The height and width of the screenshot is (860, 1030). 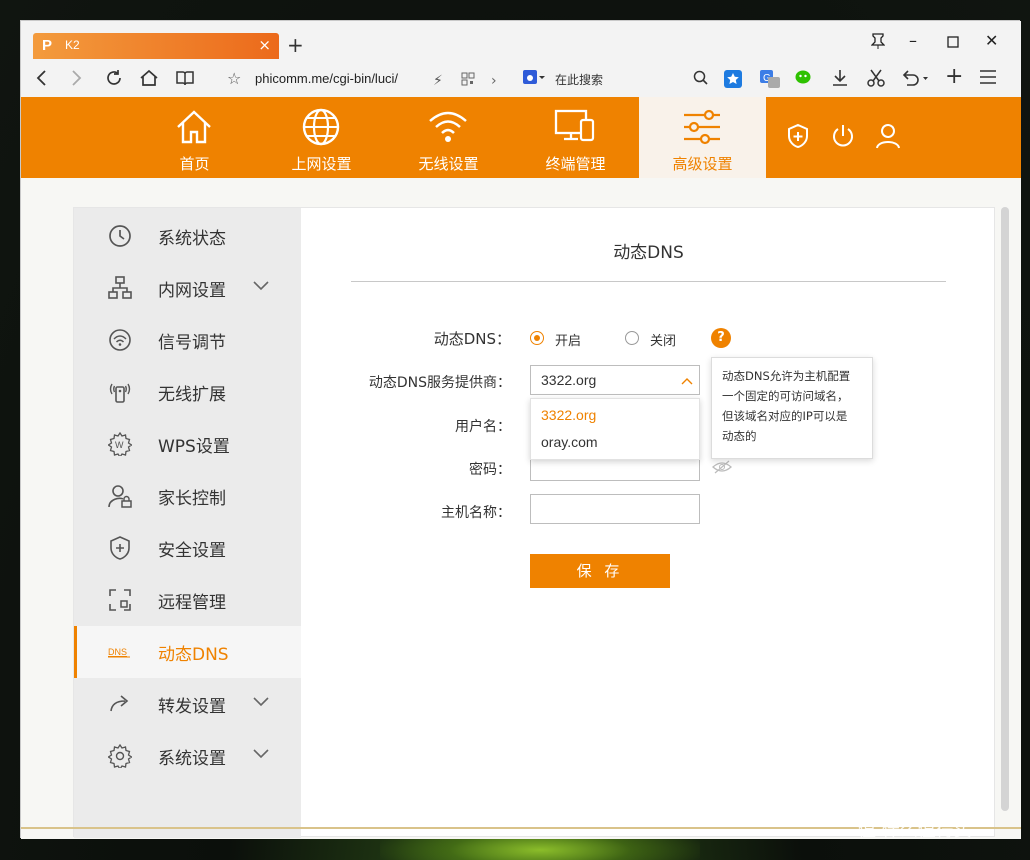 I want to click on save-button: 保 存, so click(x=600, y=571).